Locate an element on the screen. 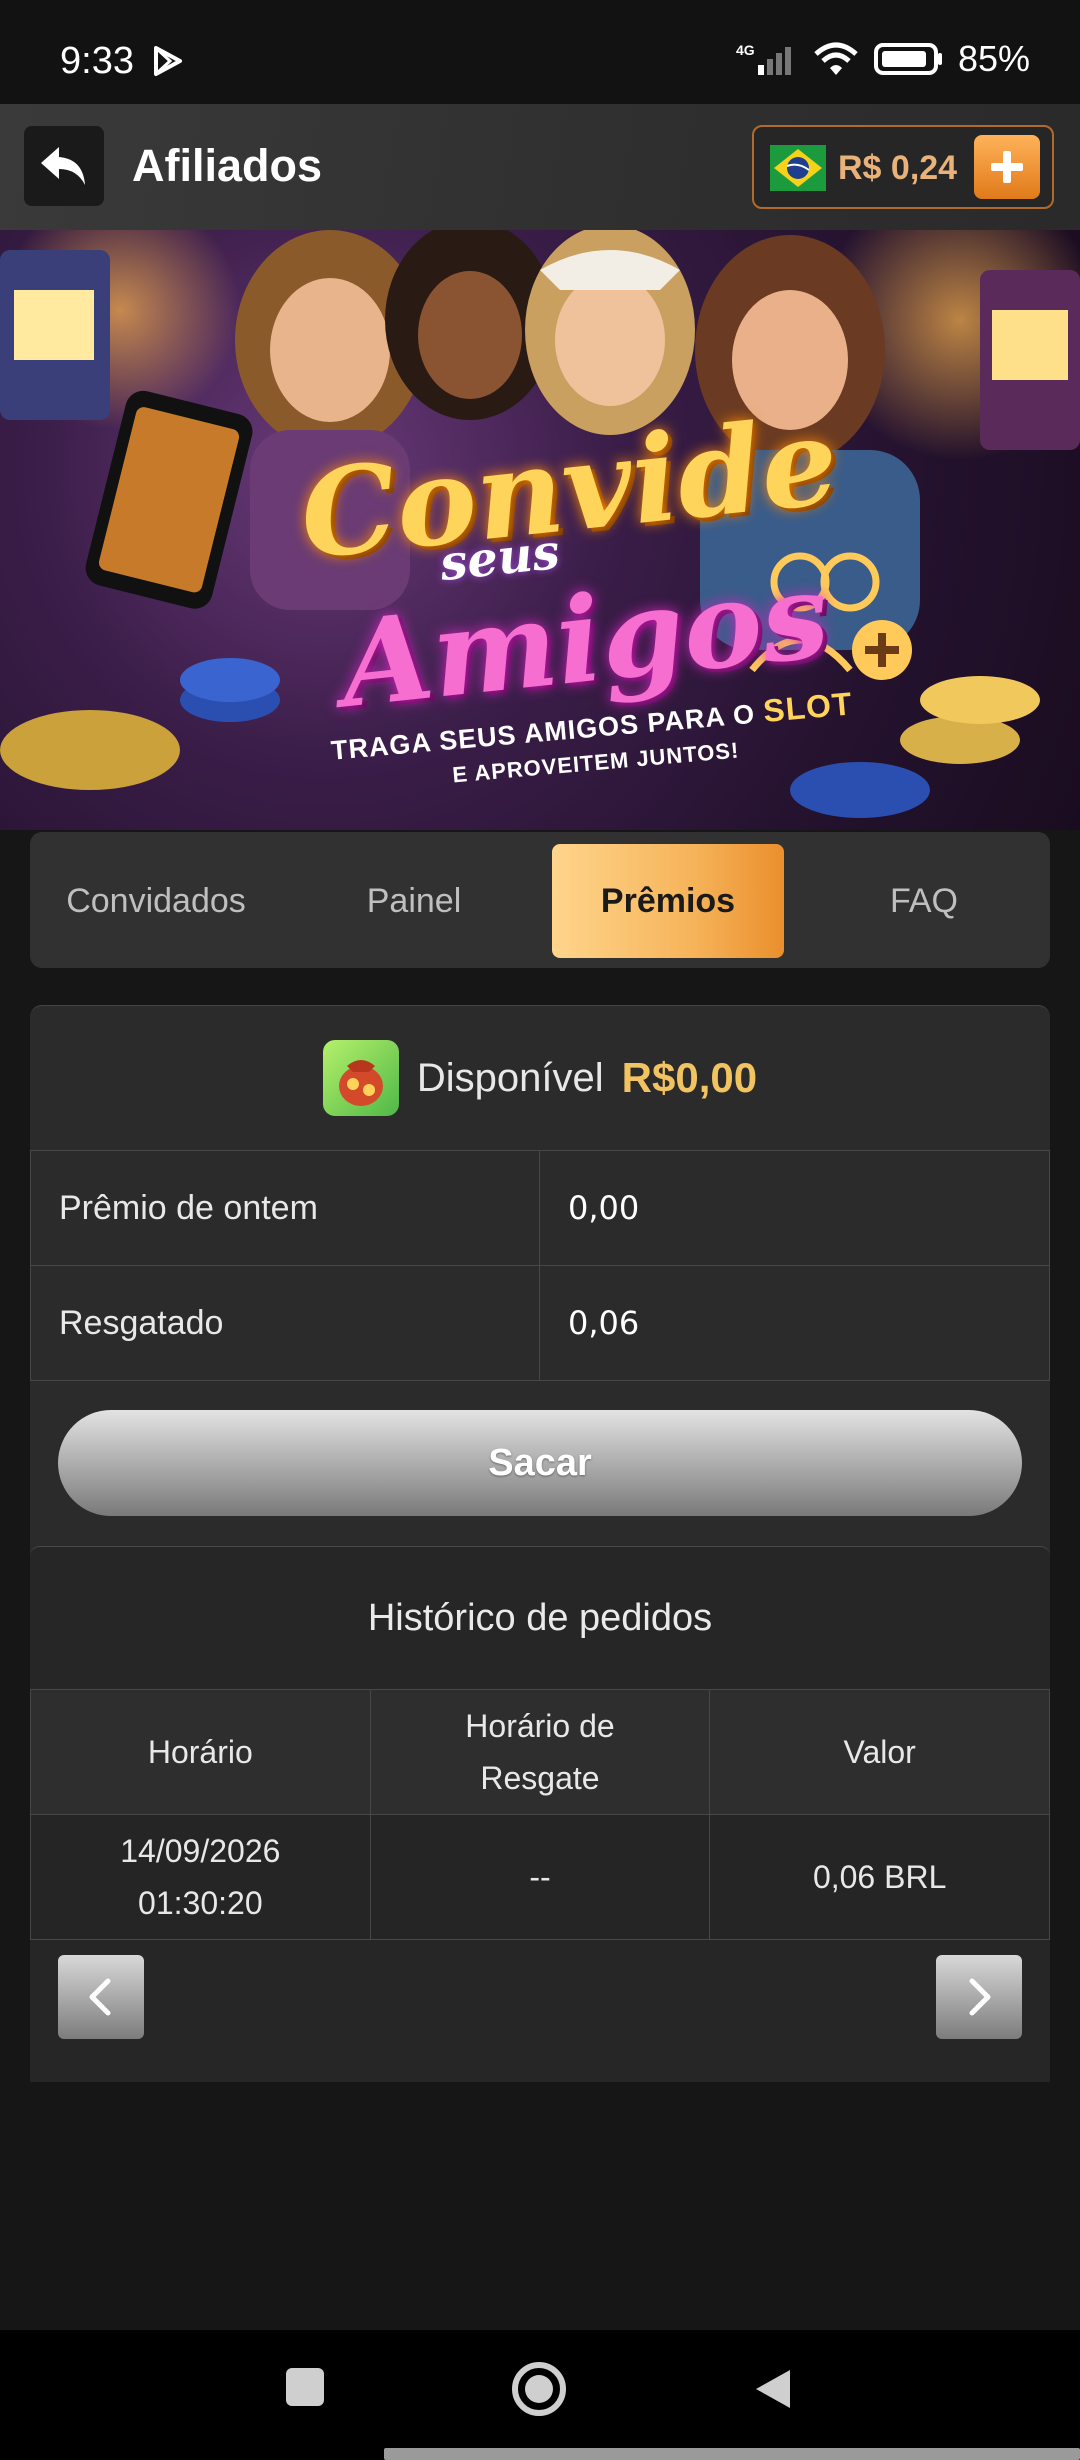 The height and width of the screenshot is (2460, 1080). play-store-icon is located at coordinates (168, 61).